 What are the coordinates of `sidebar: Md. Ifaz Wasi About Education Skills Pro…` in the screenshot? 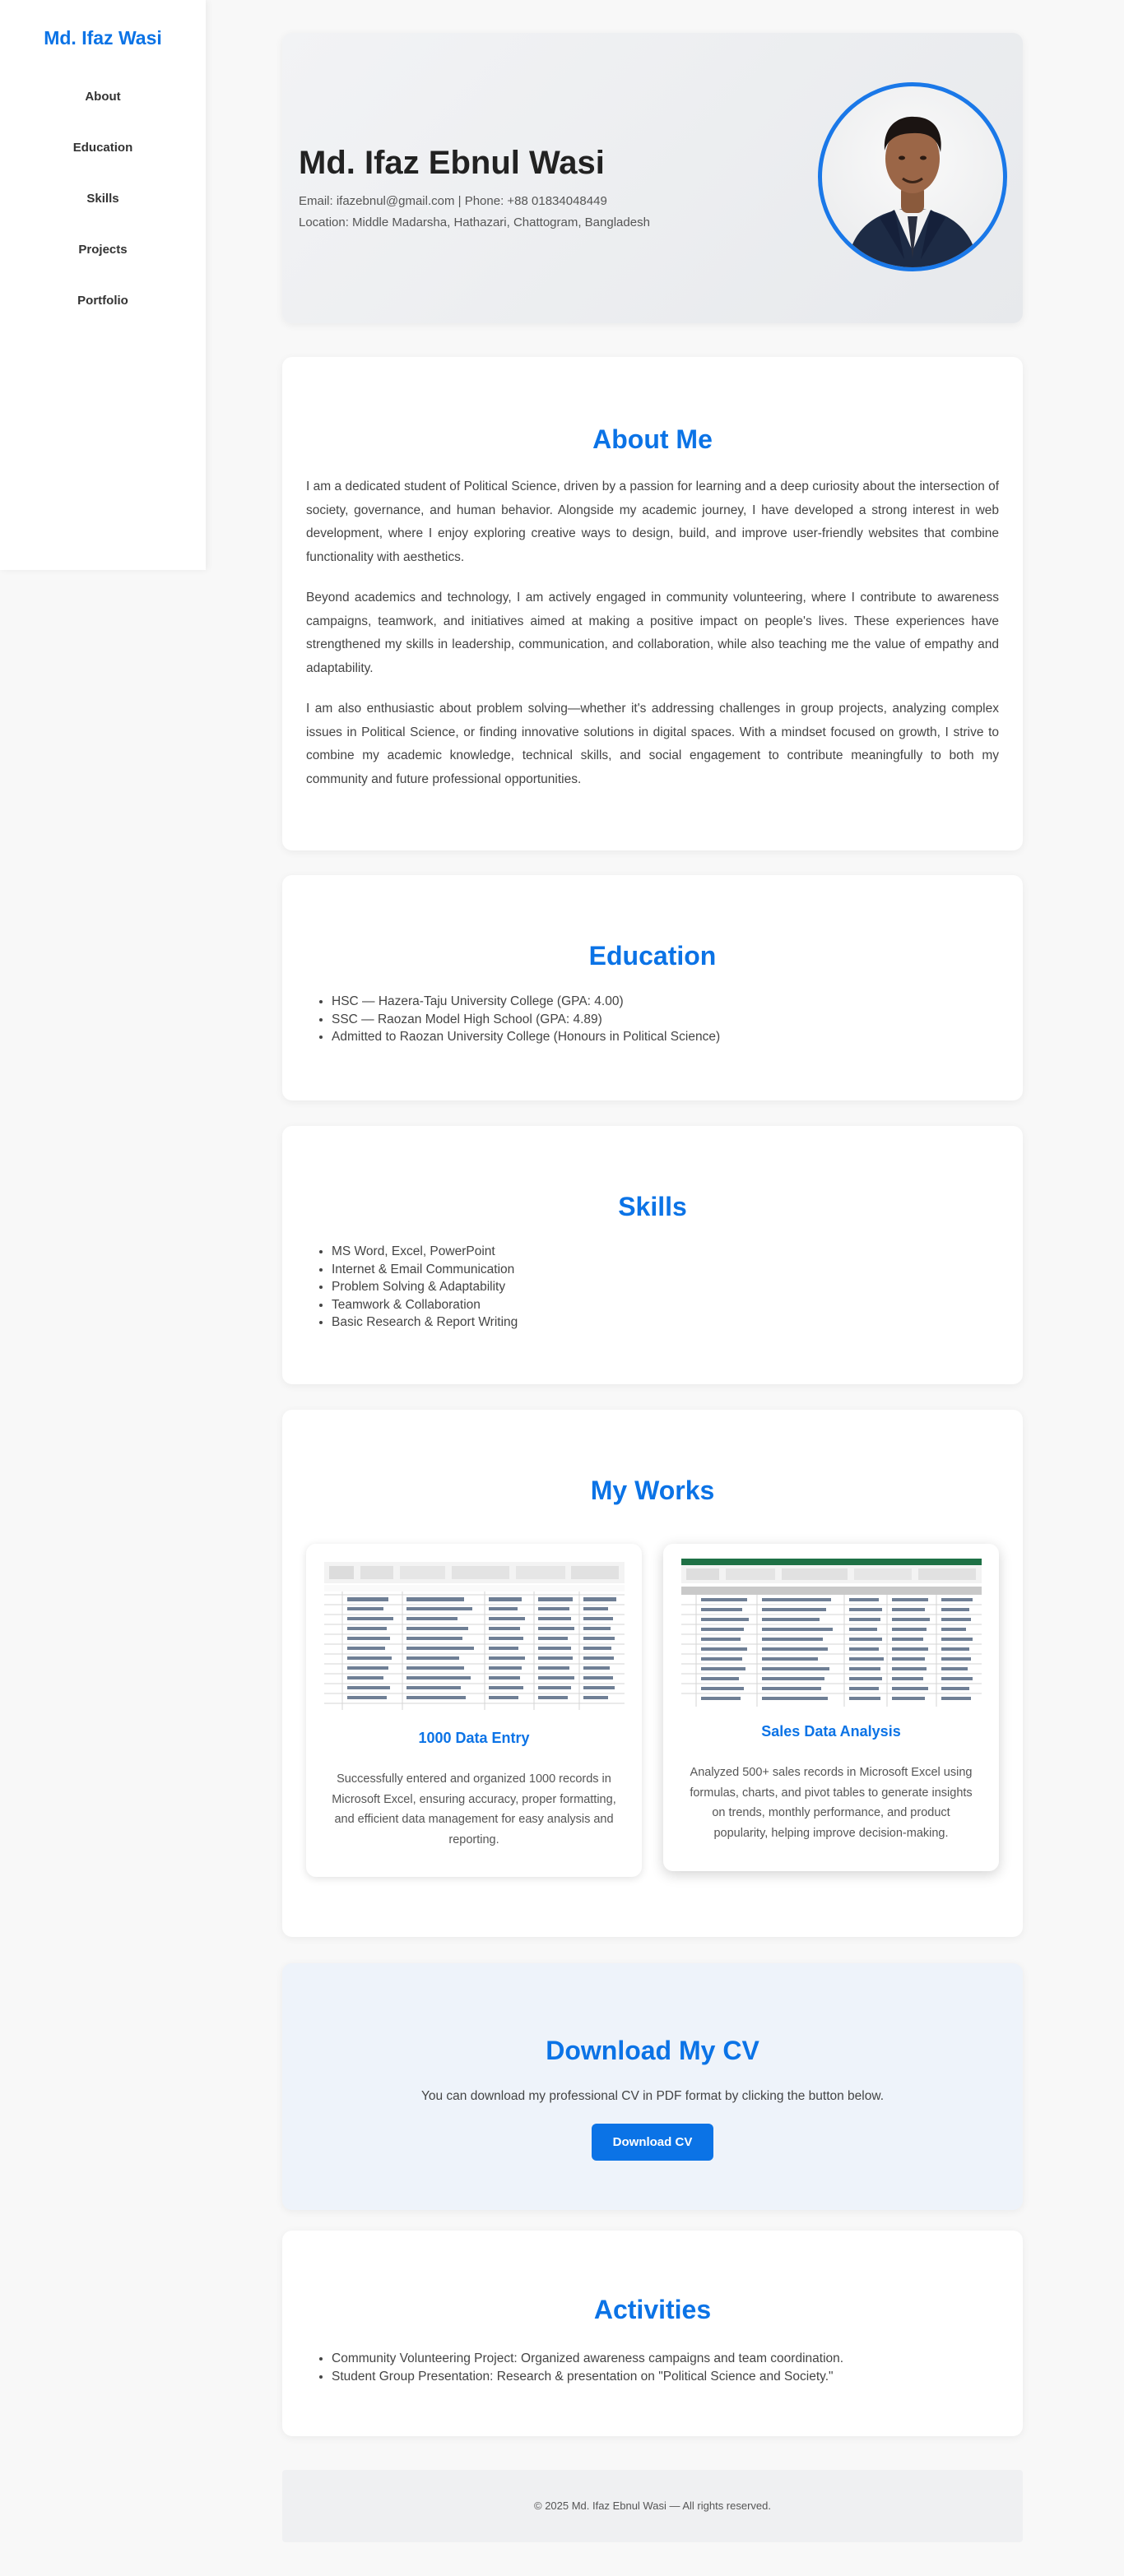 It's located at (103, 285).